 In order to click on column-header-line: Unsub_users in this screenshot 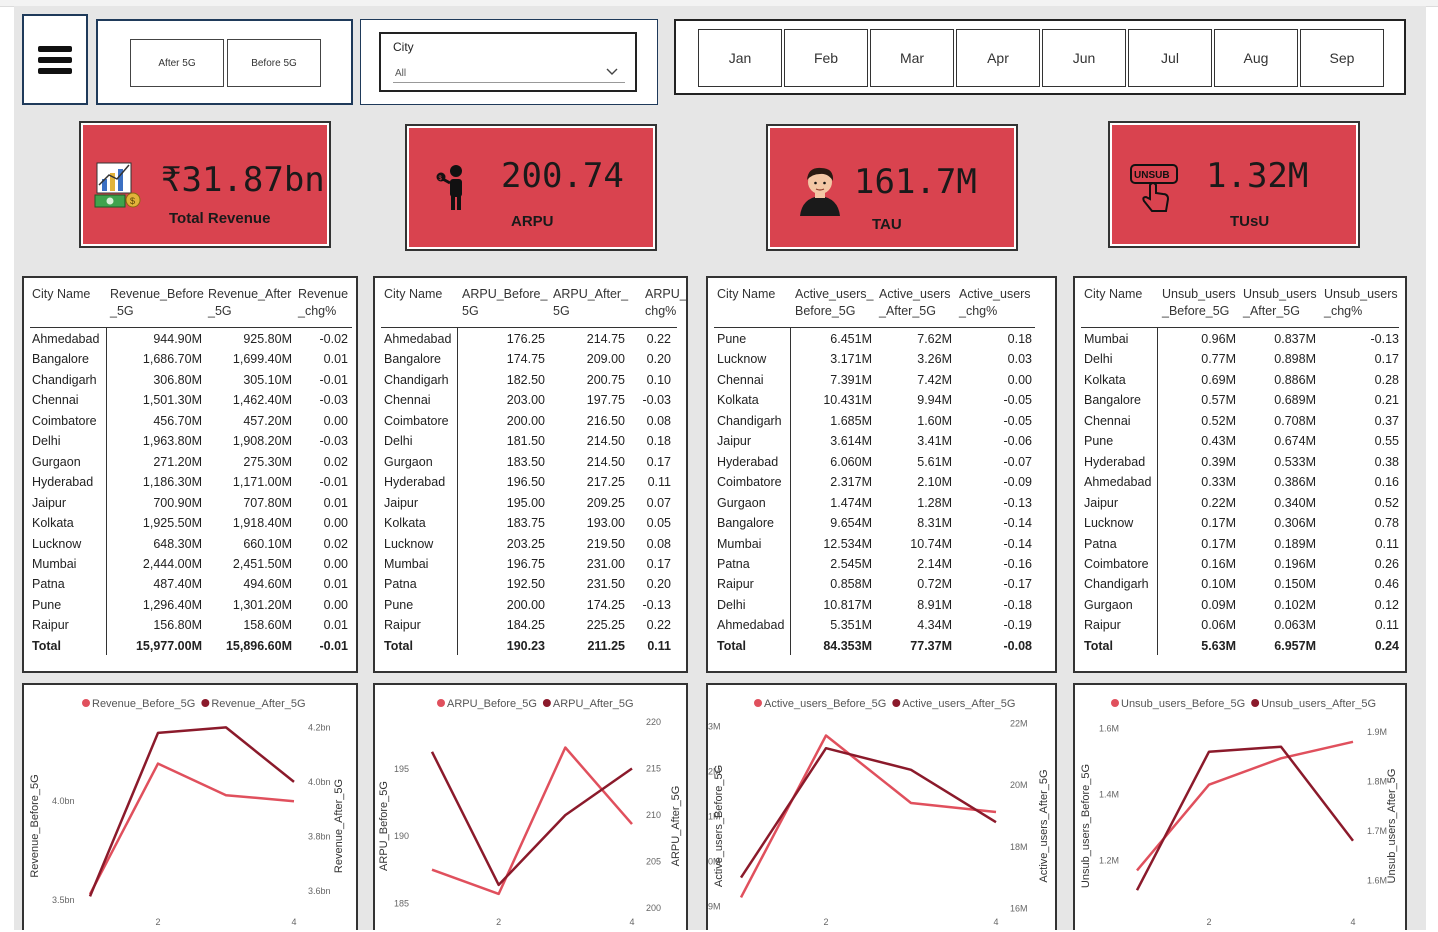, I will do `click(1280, 294)`.